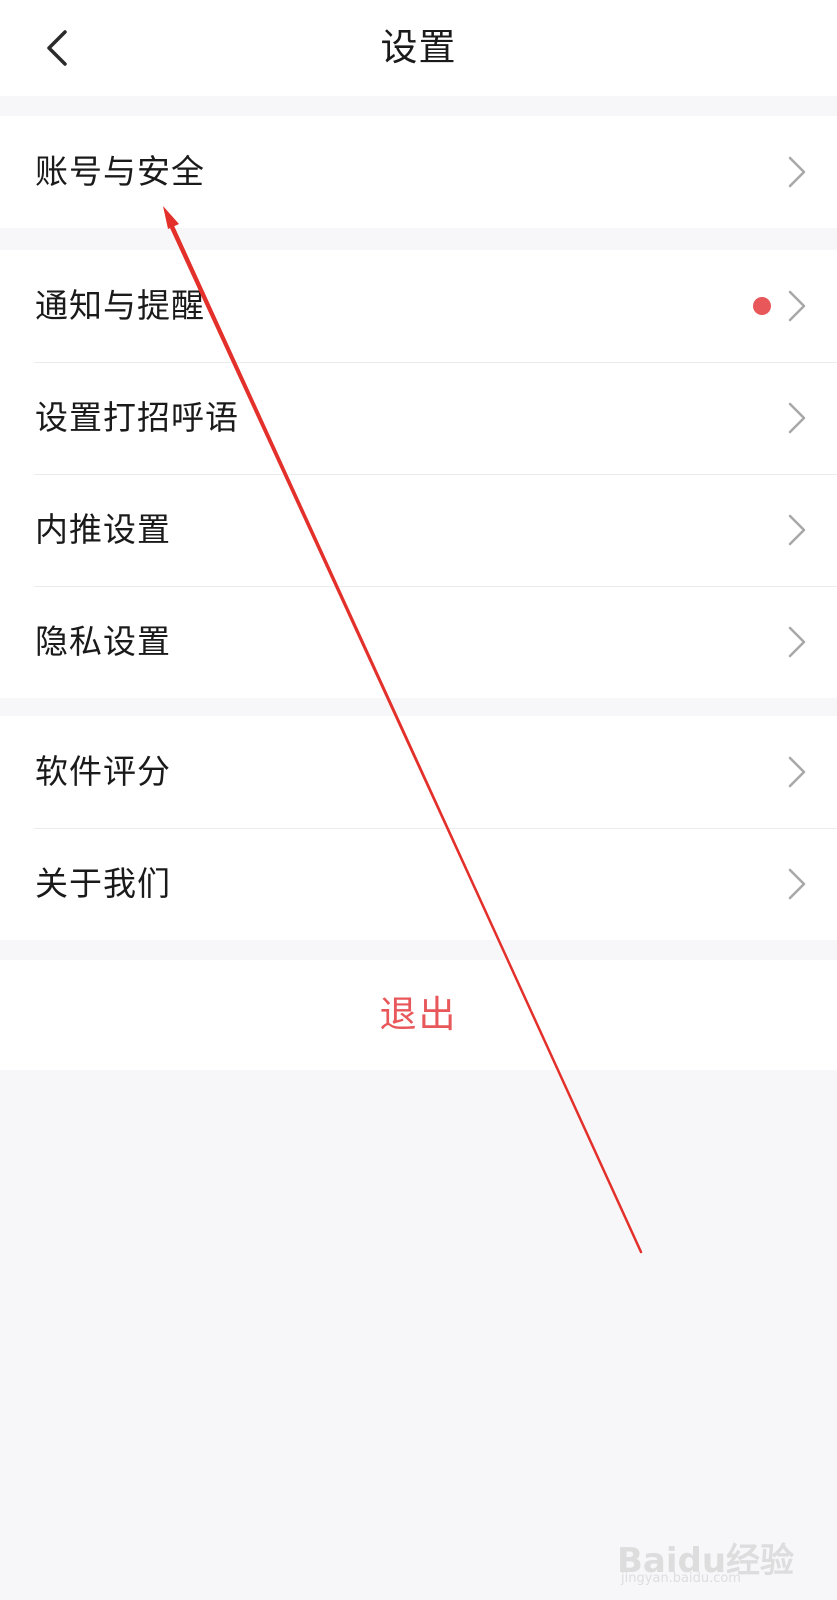 The image size is (837, 1600). I want to click on settings-group-account: 账号与安全, so click(418, 172).